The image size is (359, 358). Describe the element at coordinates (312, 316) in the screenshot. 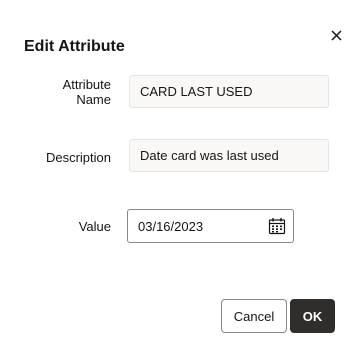

I see `ok-button: OK` at that location.